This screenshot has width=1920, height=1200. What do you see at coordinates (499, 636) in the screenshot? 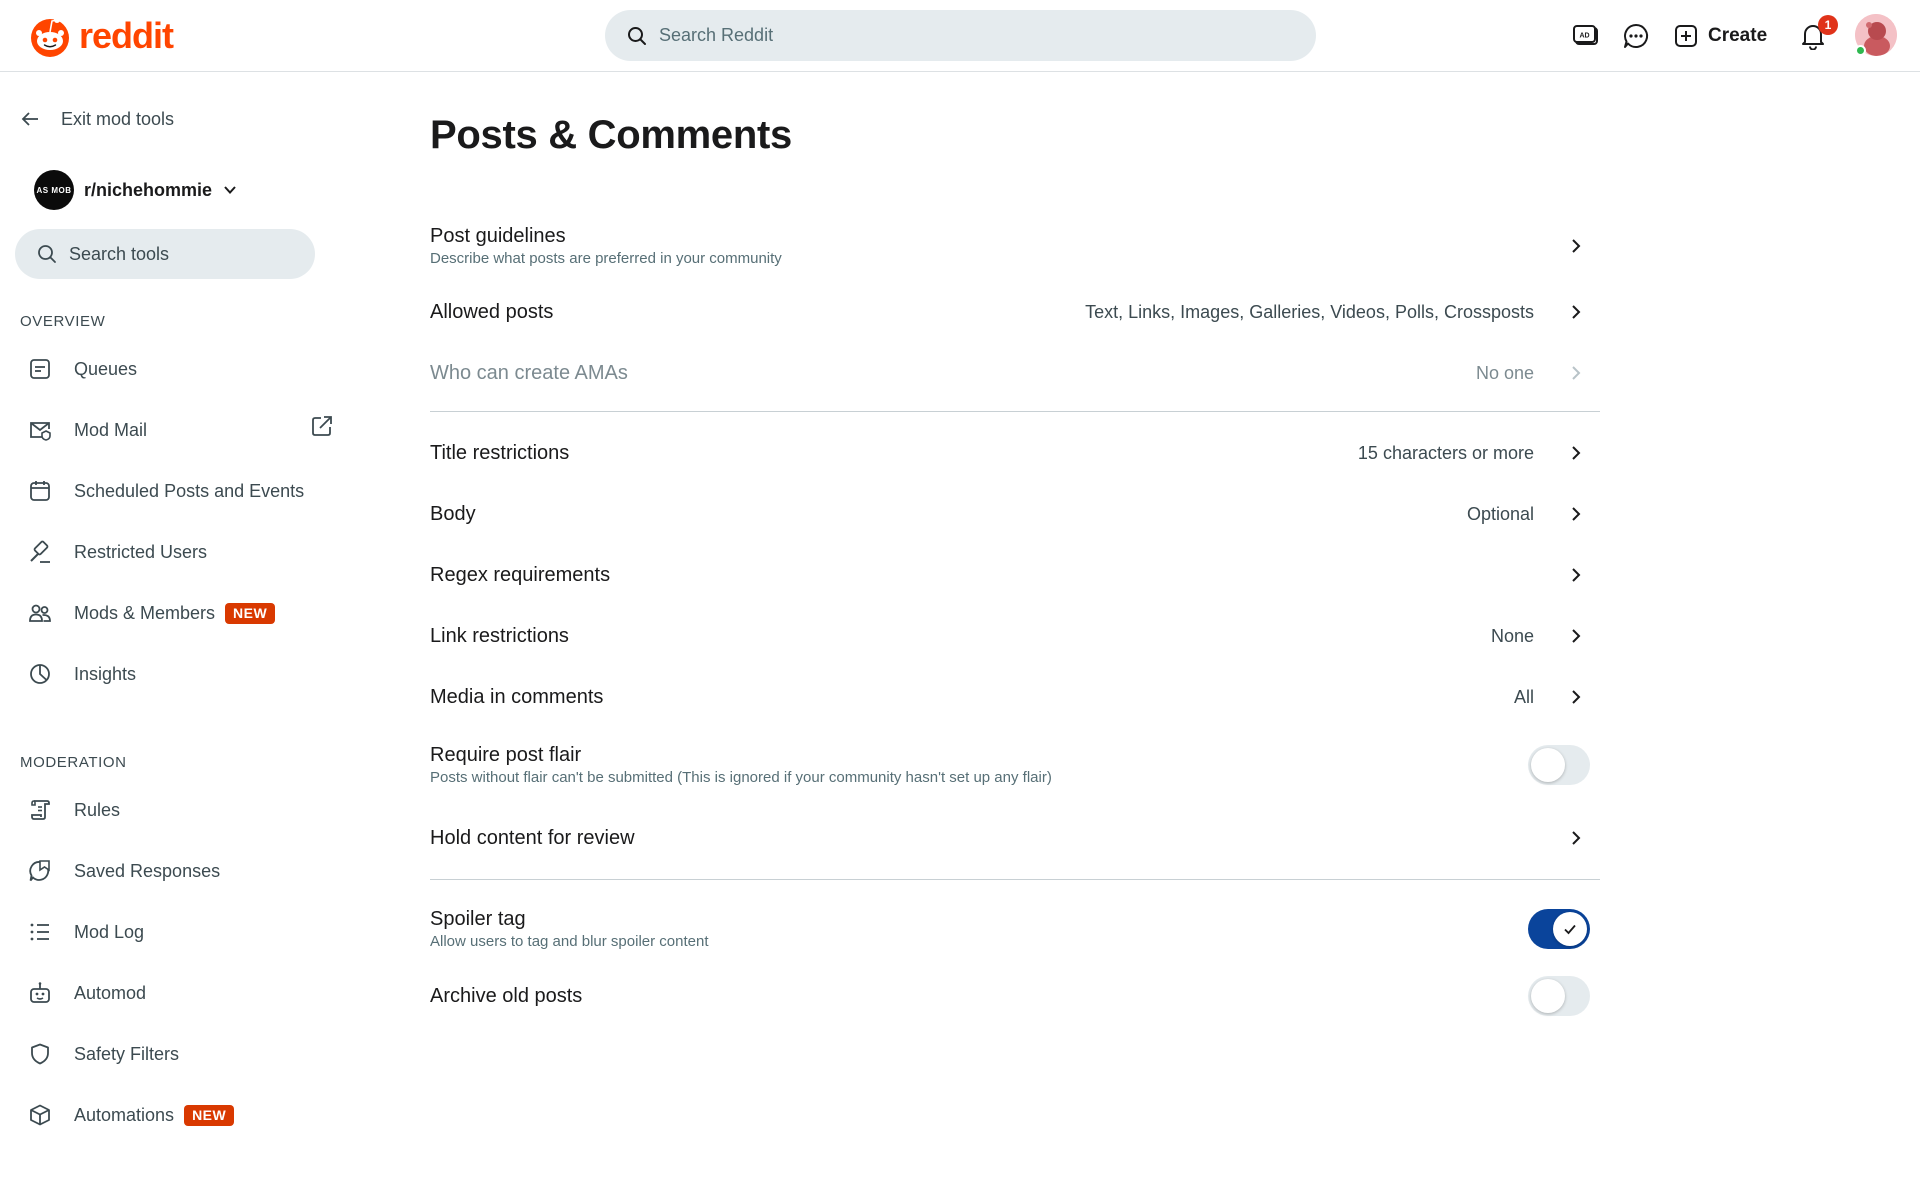
I see `setting-title: Link restrictions` at bounding box center [499, 636].